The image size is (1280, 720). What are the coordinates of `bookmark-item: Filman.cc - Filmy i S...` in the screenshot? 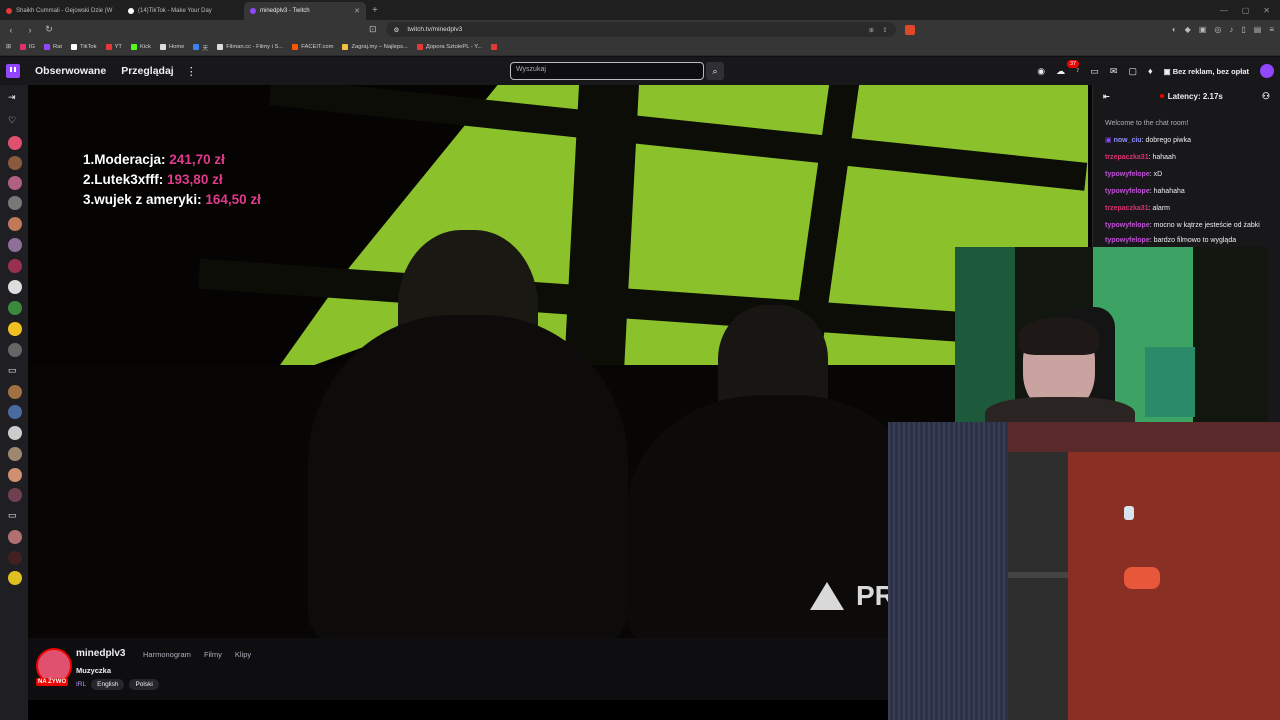 It's located at (250, 47).